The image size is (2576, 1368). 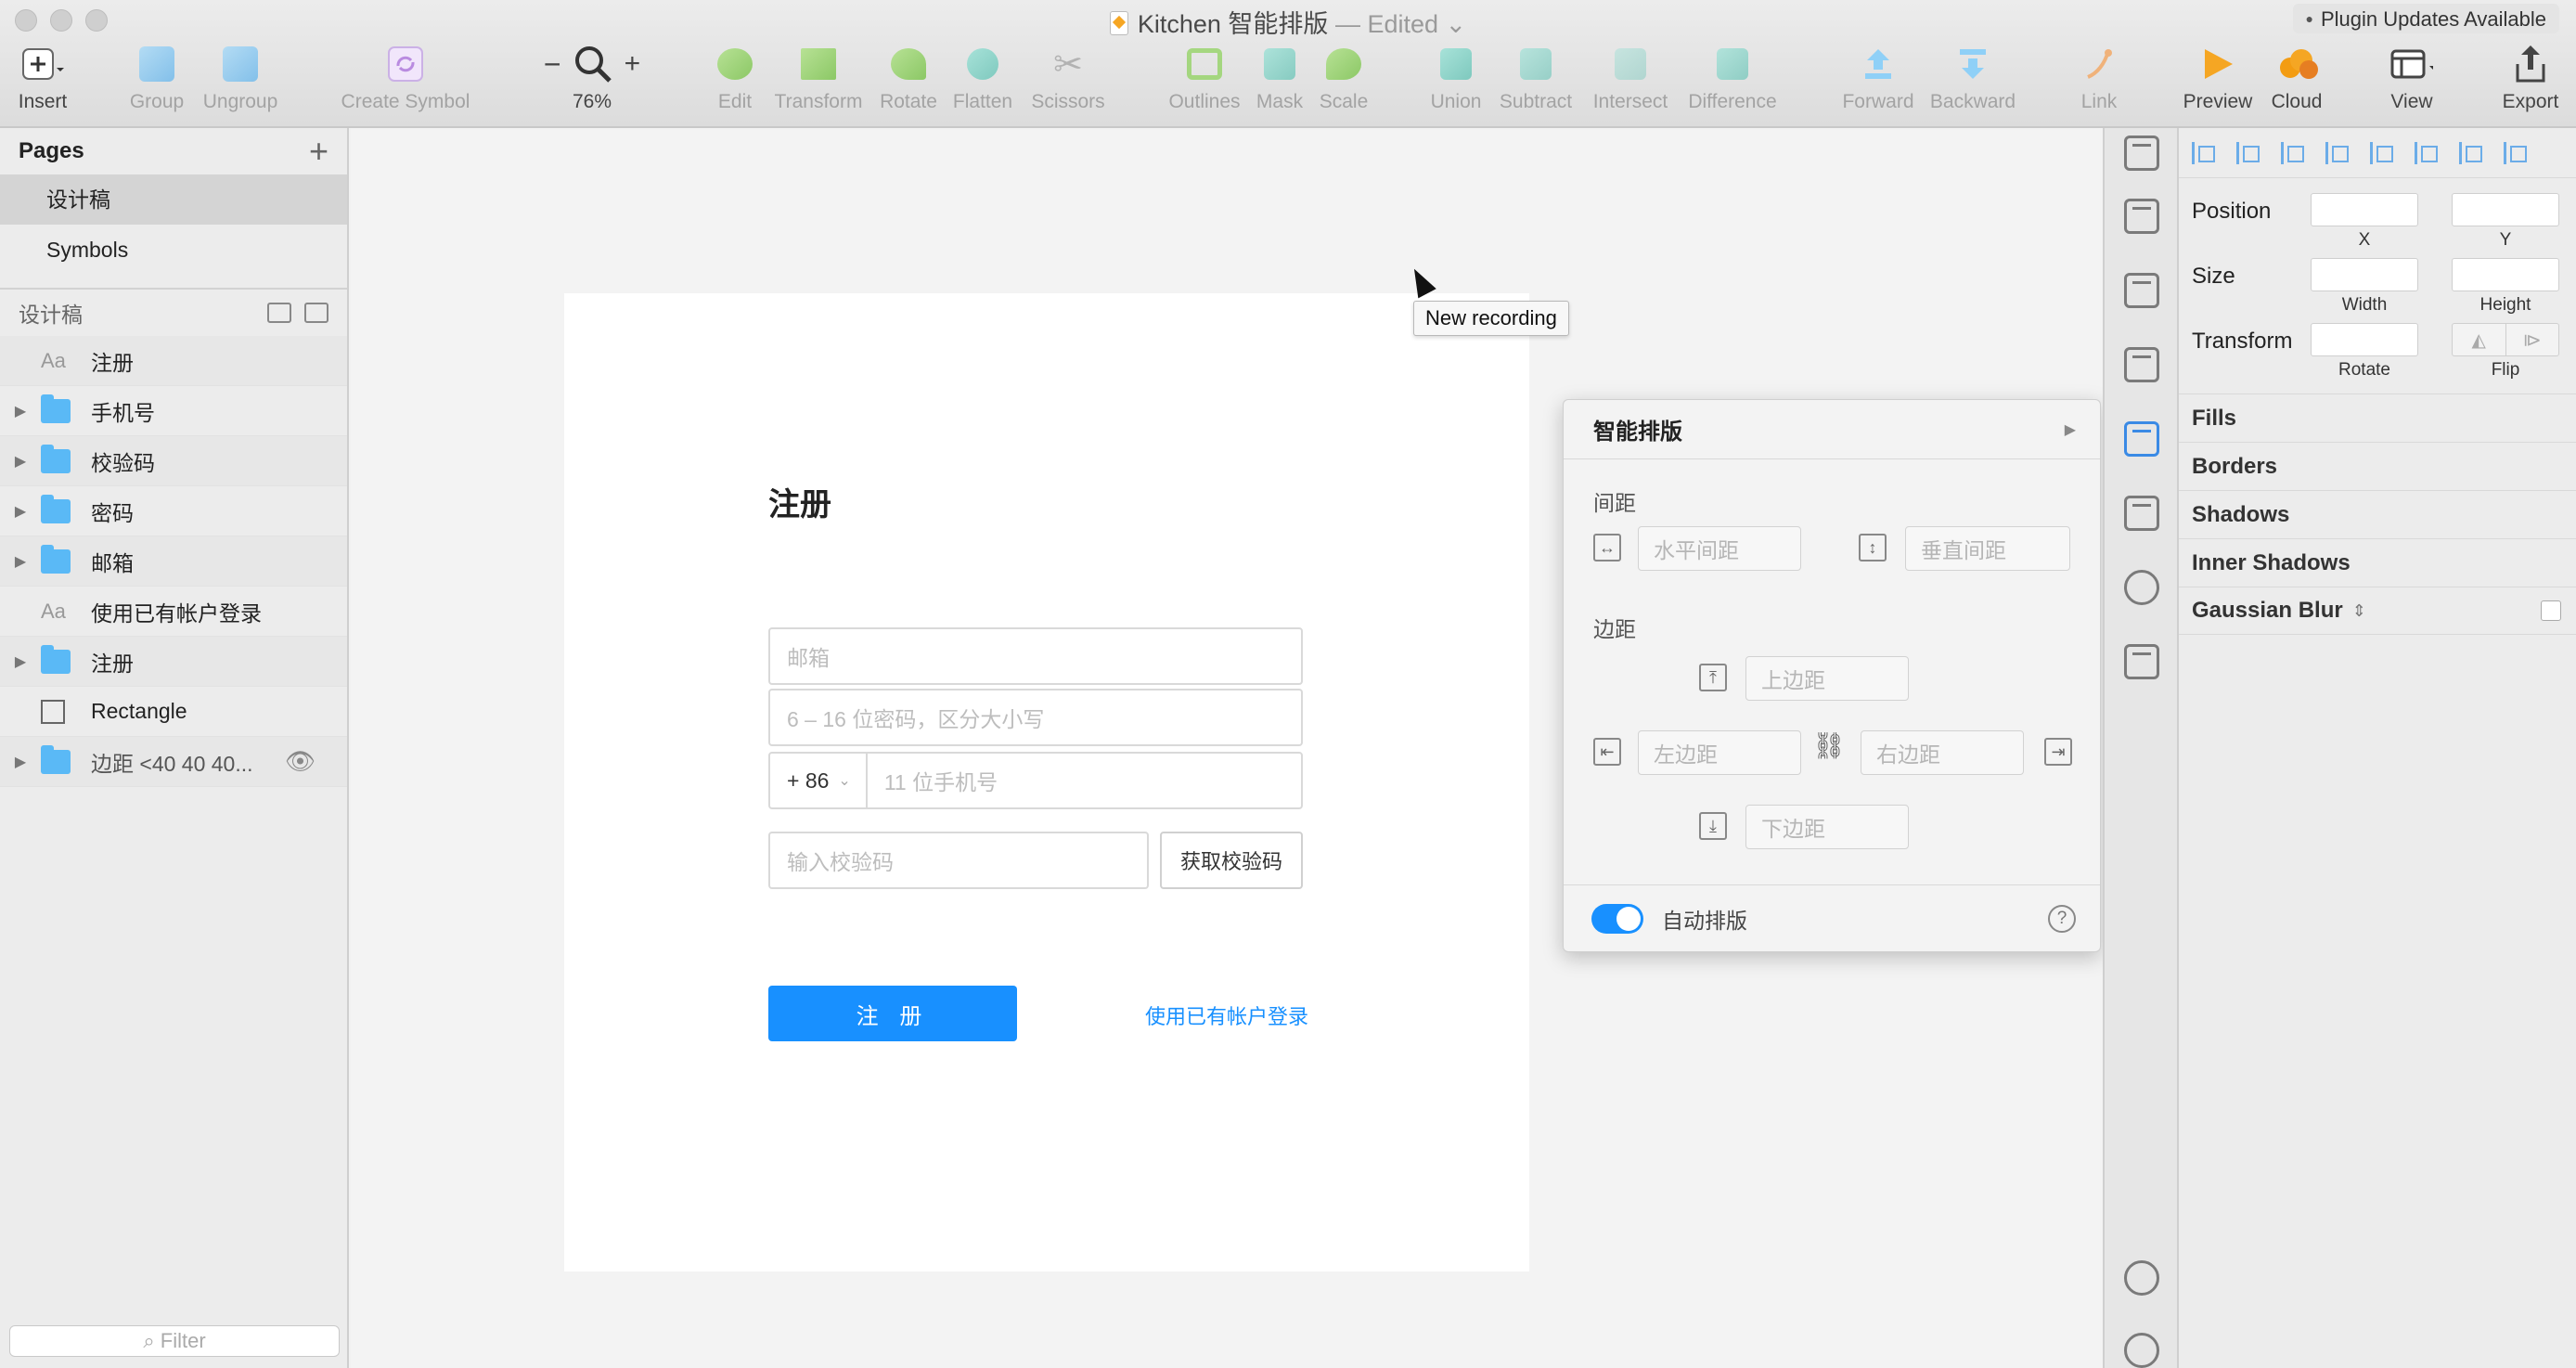 What do you see at coordinates (2377, 562) in the screenshot?
I see `inner-shadows-section: Inner Shadows` at bounding box center [2377, 562].